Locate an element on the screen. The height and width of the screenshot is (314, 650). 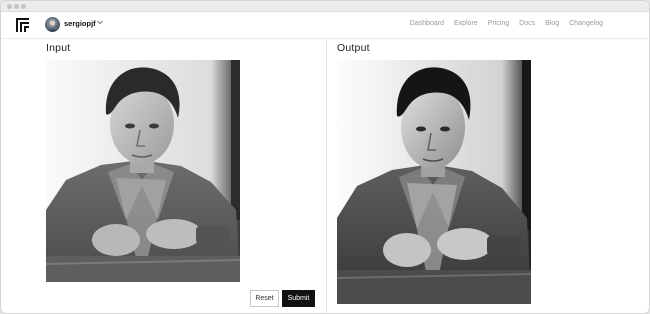
window-minimize-dot is located at coordinates (16, 6).